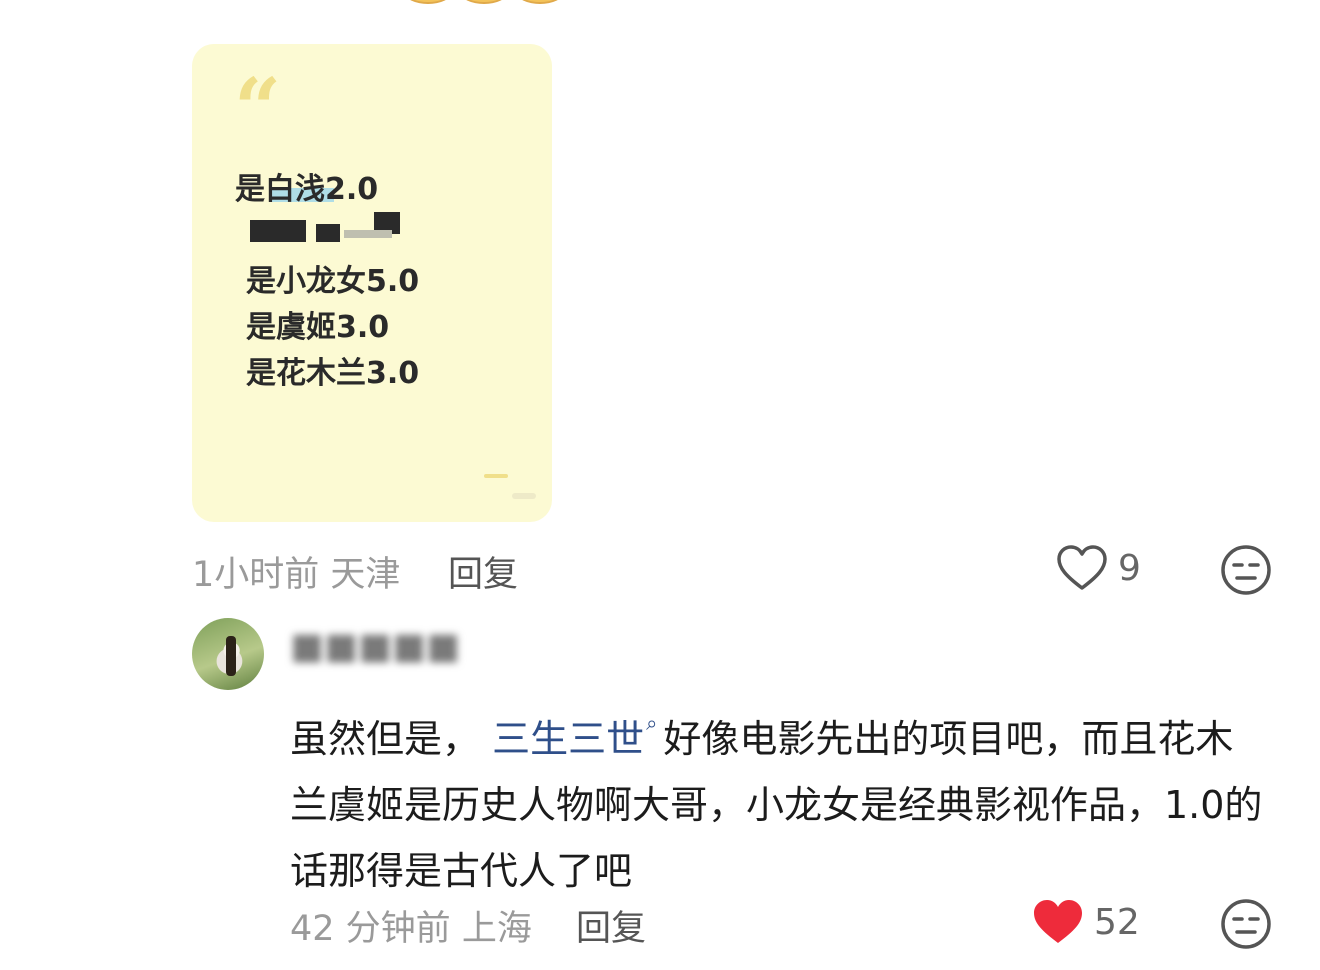  I want to click on card-line: 是白浅2.0, so click(307, 189).